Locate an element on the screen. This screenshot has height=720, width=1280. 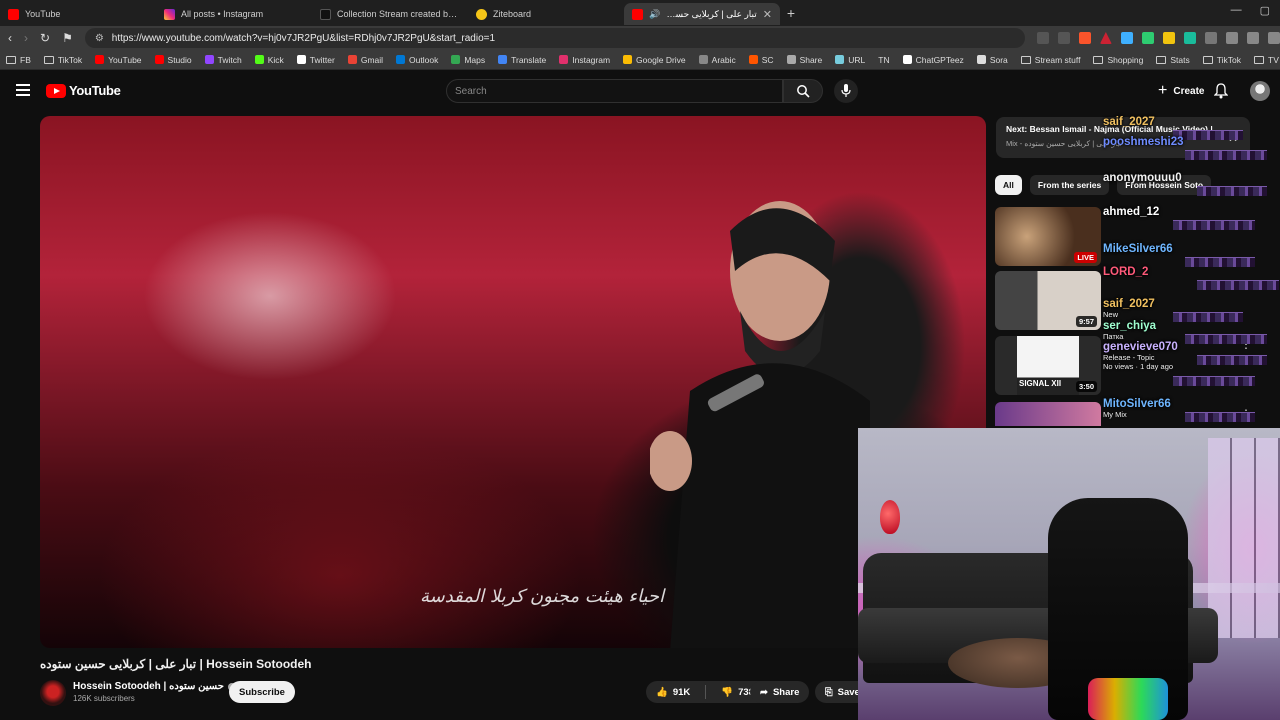
bookmark-gmail: Gmail is located at coordinates (365, 60).